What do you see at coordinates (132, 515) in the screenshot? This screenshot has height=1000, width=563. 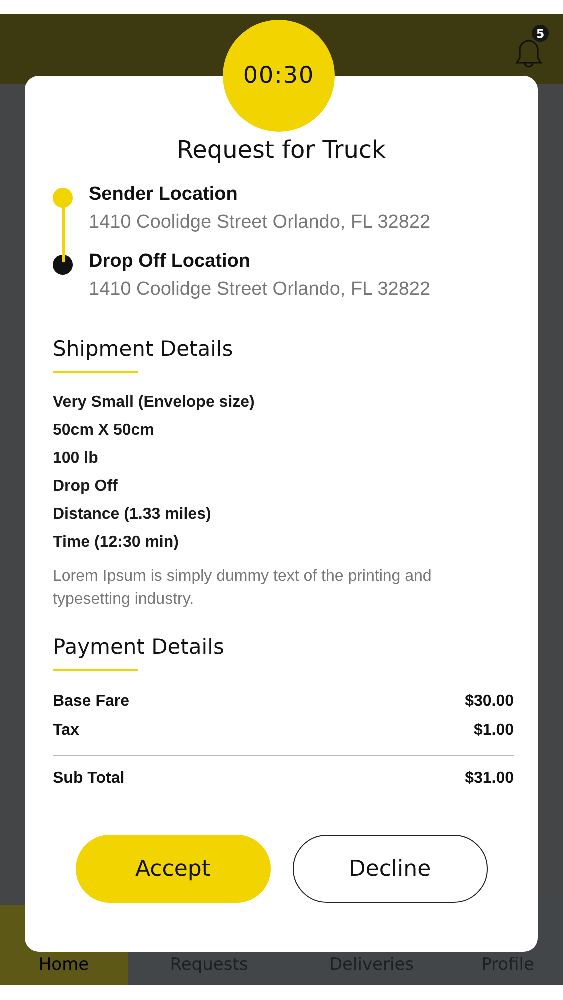 I see `shipment-detail: Distance (1.33 miles)` at bounding box center [132, 515].